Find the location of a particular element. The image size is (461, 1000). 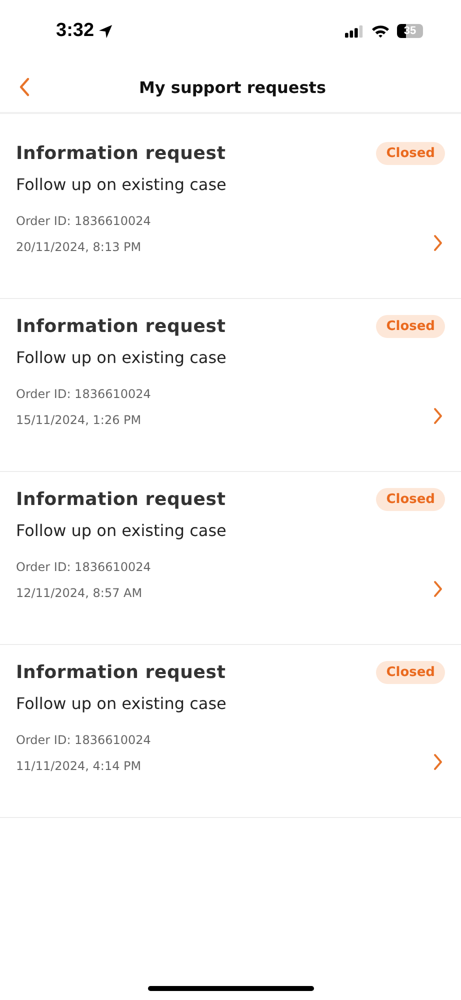

back-button is located at coordinates (24, 87).